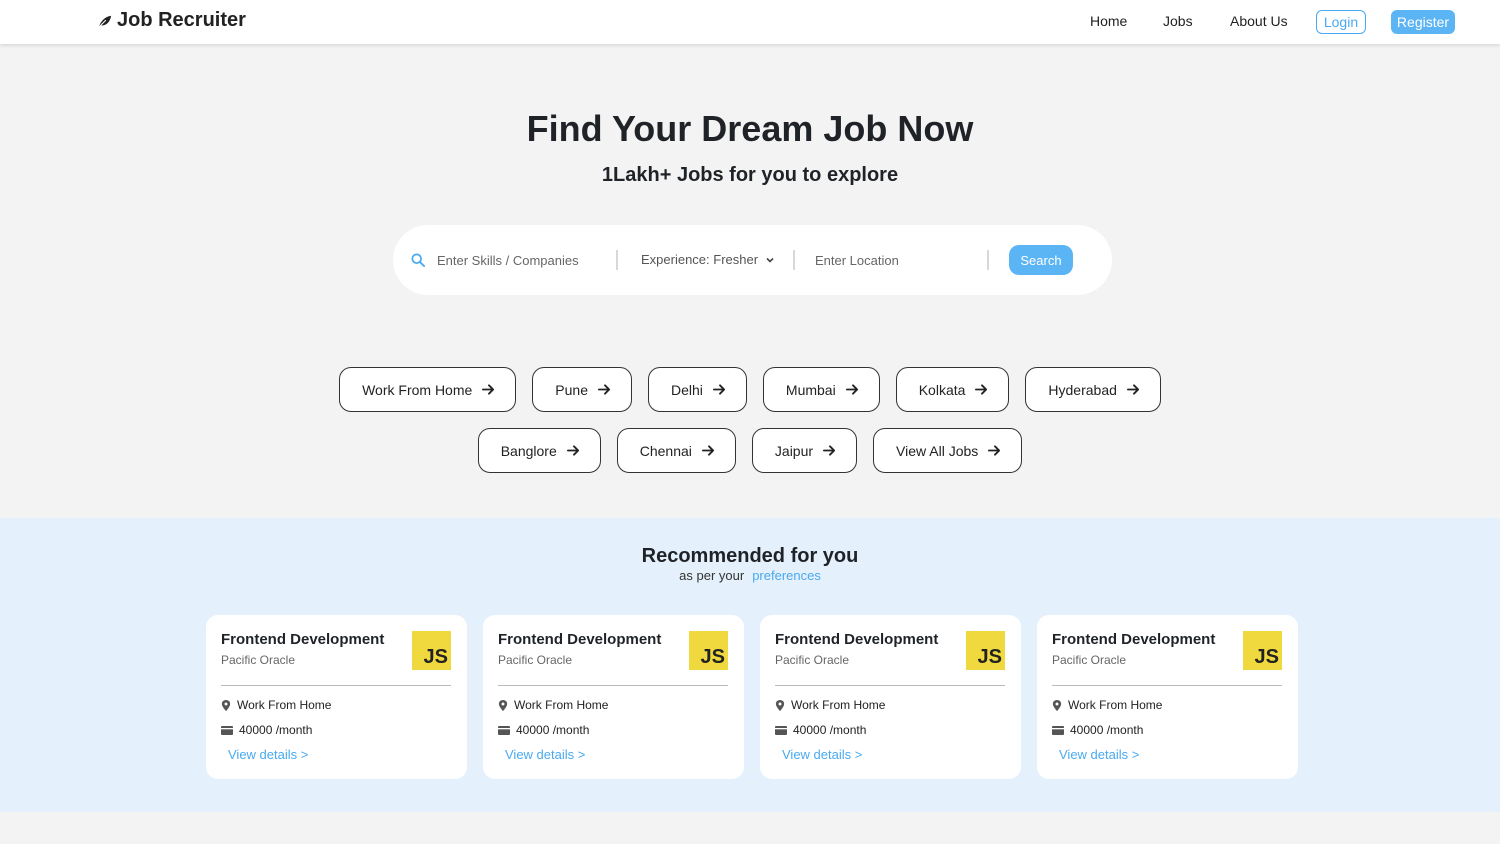  Describe the element at coordinates (1041, 260) in the screenshot. I see `search-button: Search` at that location.